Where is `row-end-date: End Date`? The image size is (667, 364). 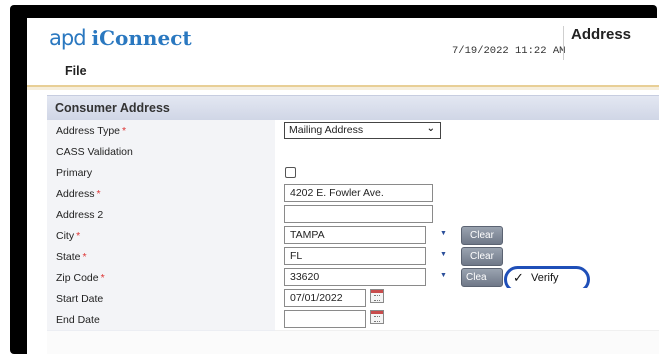
row-end-date: End Date is located at coordinates (353, 320).